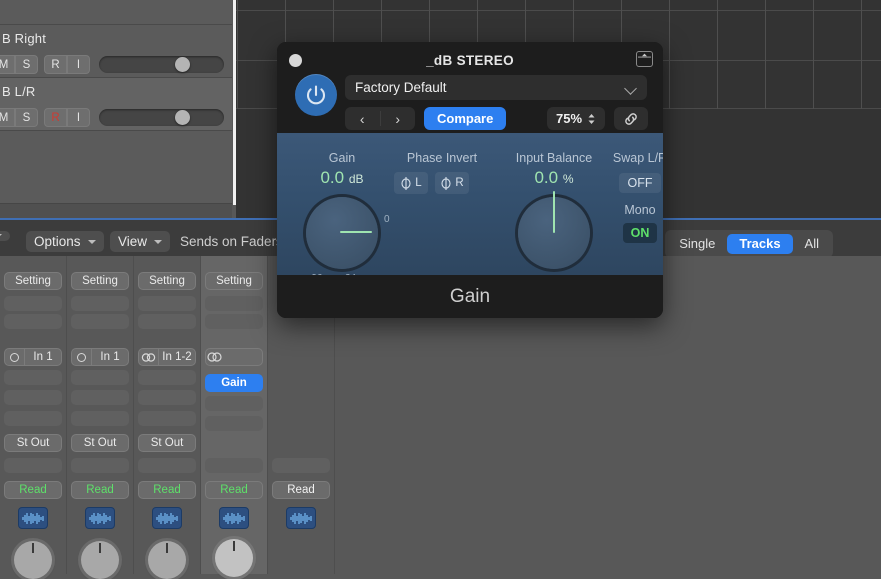 The width and height of the screenshot is (881, 579). I want to click on phase-invert-left-button: L, so click(411, 183).